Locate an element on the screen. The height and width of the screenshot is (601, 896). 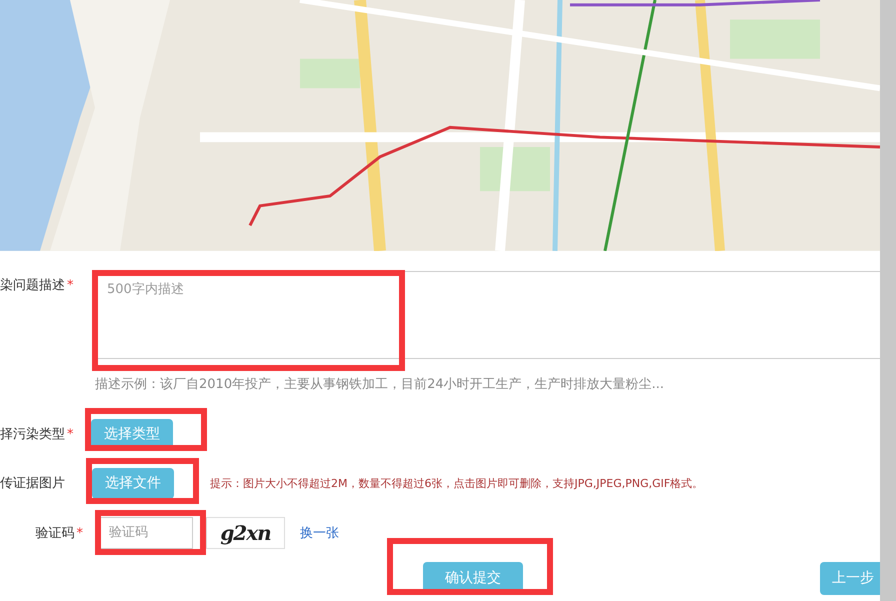
field-label: 传证据图片 is located at coordinates (33, 483).